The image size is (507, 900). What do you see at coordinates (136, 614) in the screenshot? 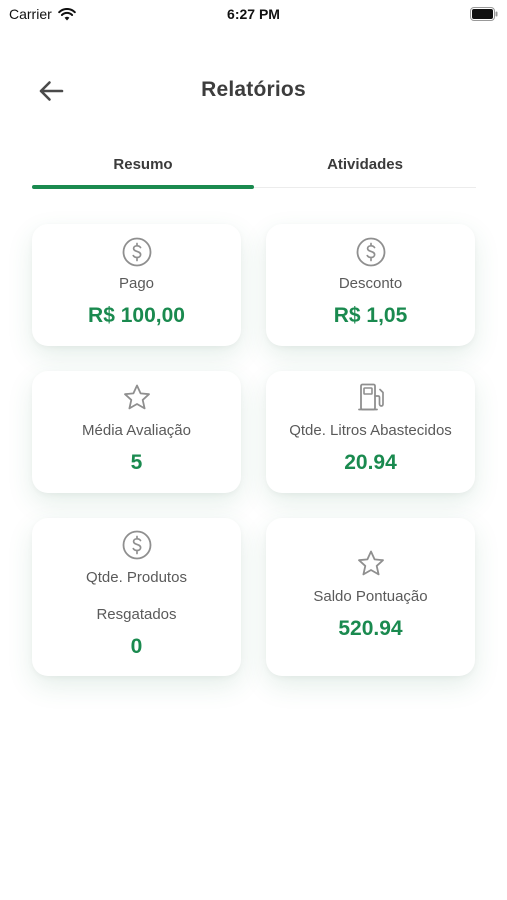
I see `card-label-line-2: Resgatados` at bounding box center [136, 614].